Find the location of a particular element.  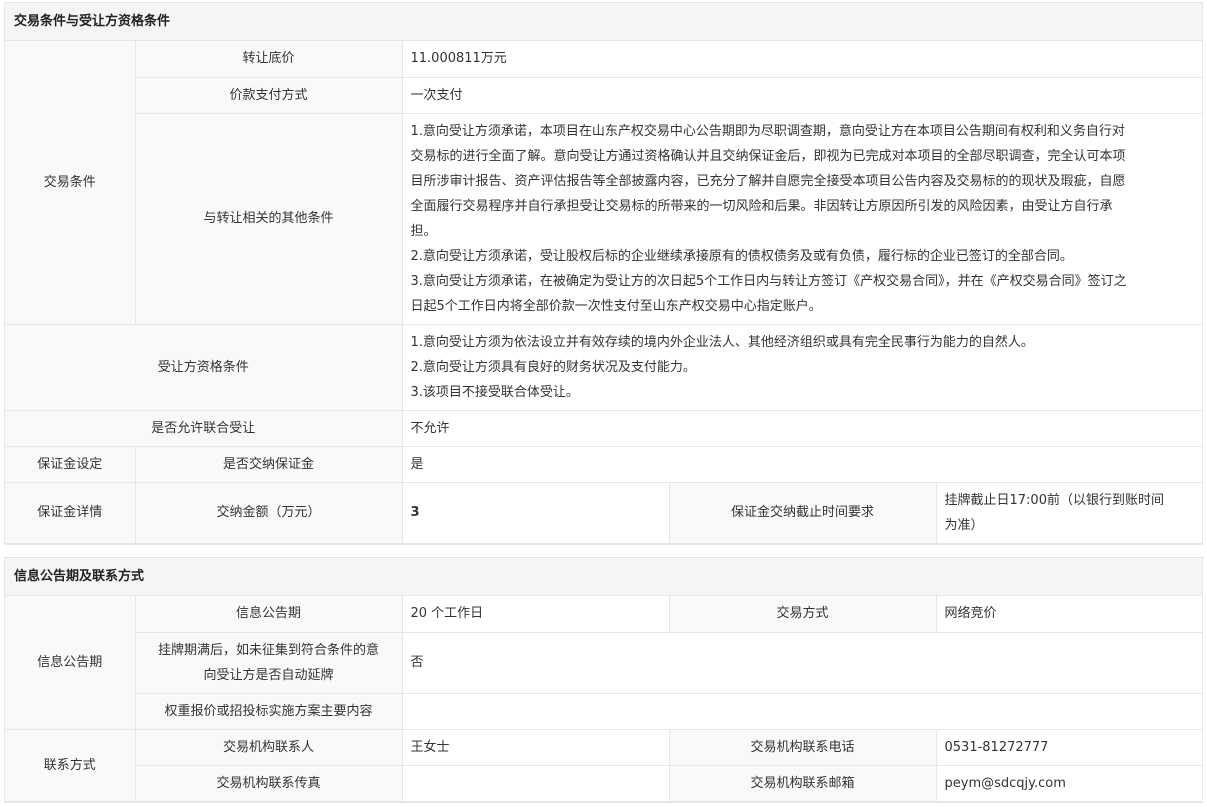

info-period-label: 信息公告期 is located at coordinates (268, 614).